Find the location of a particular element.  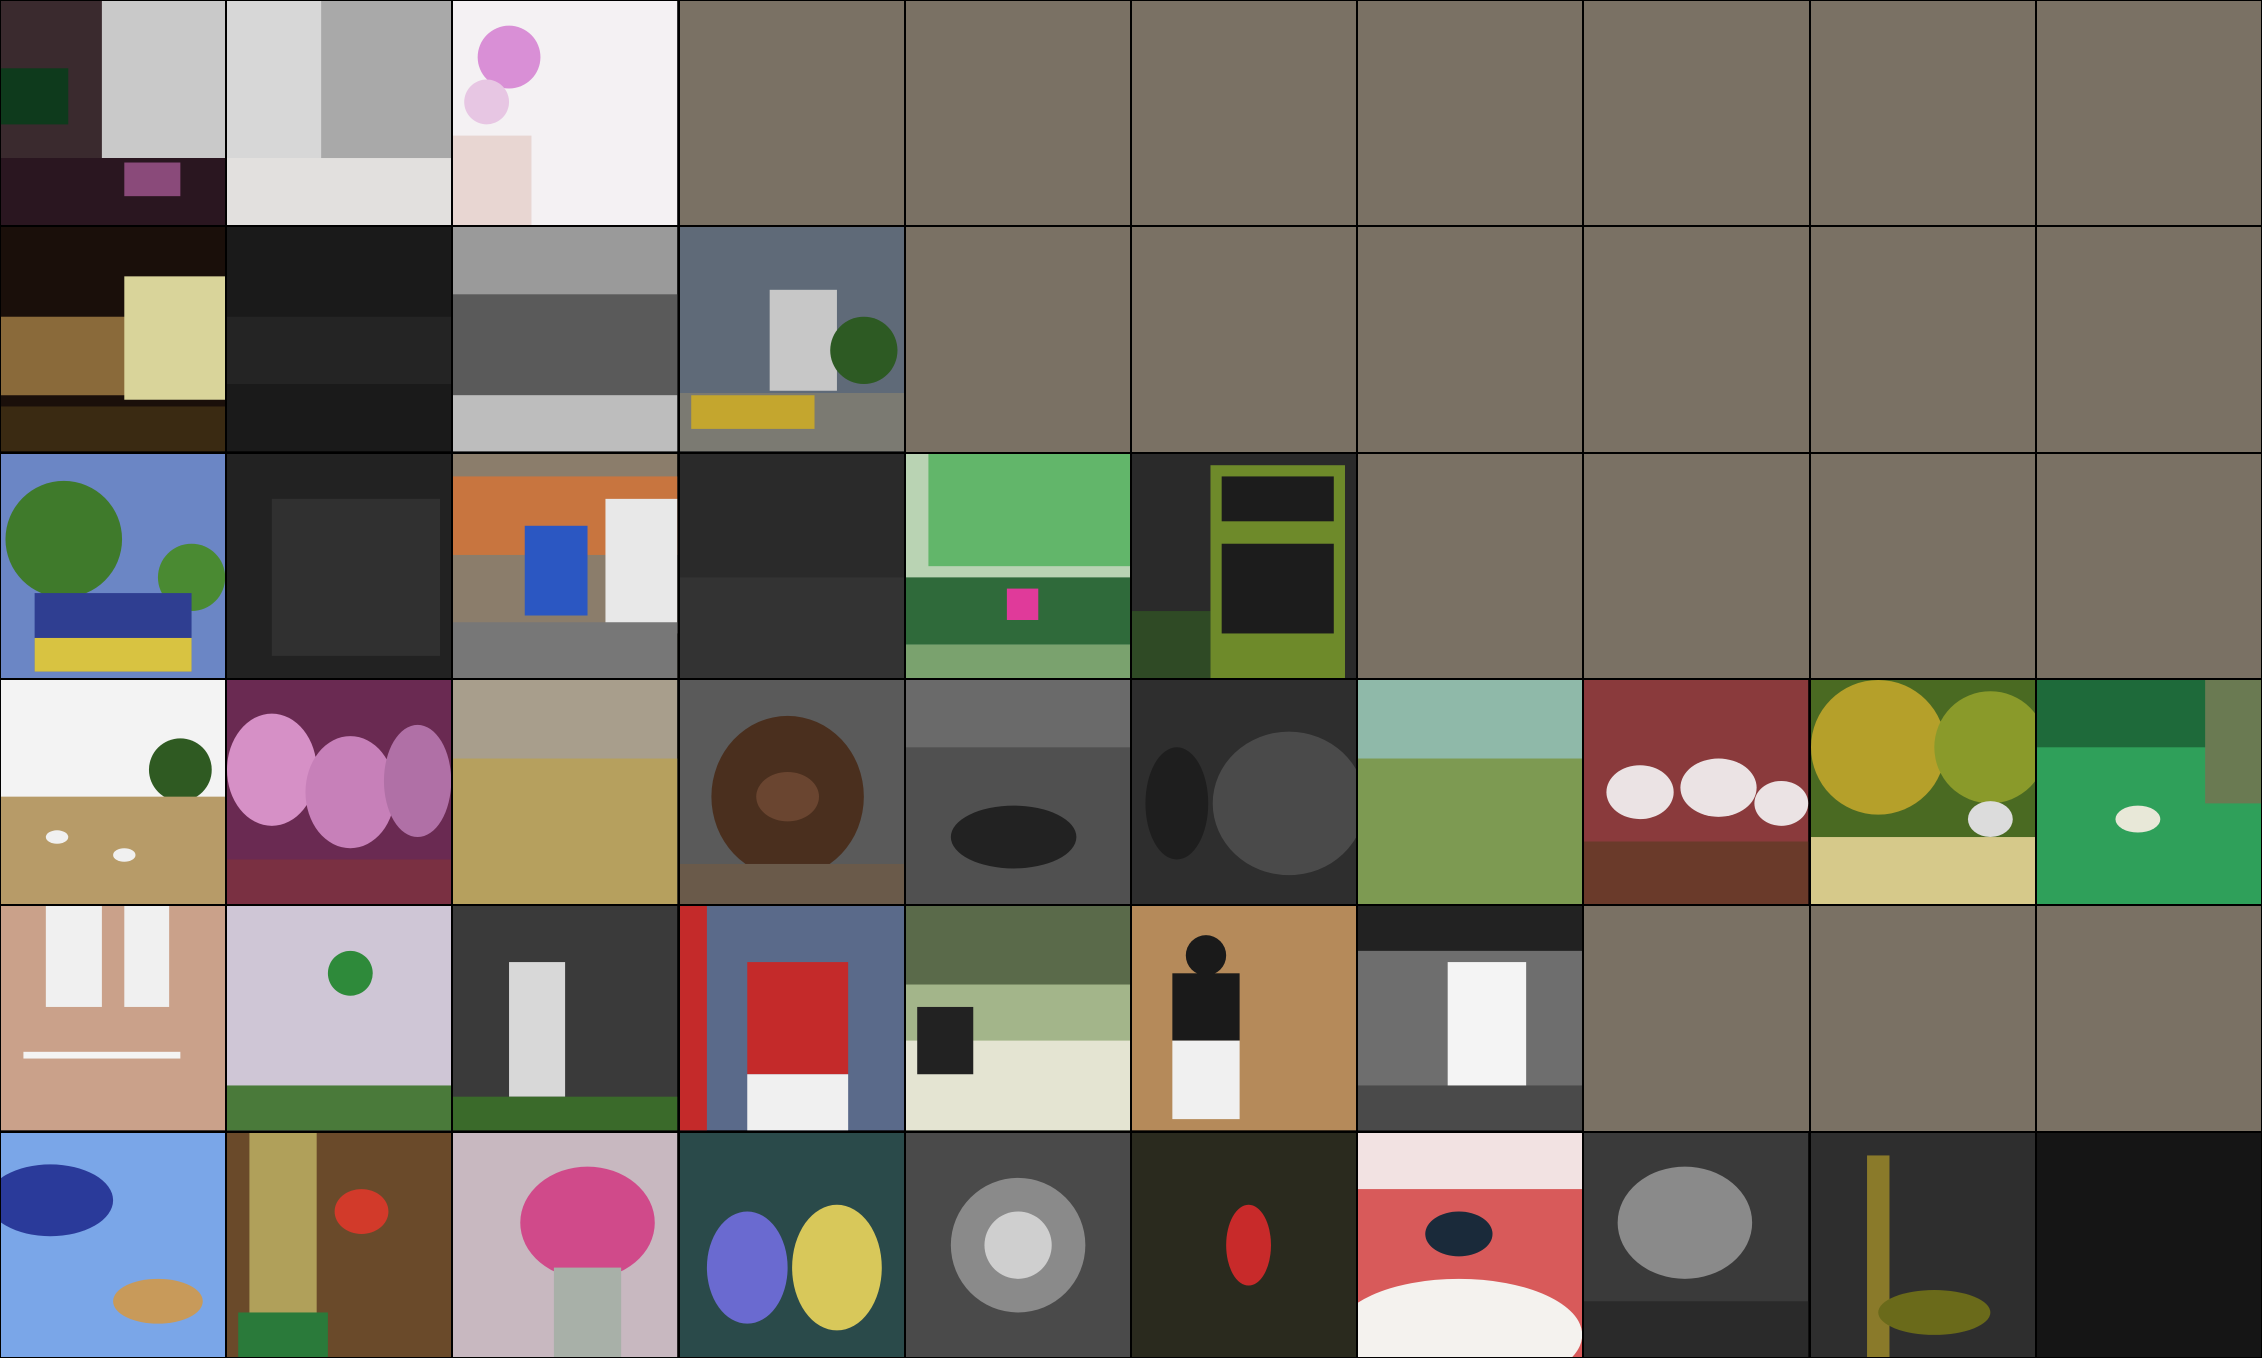

thumbnail-green-double-decker-bus is located at coordinates (1244, 565).